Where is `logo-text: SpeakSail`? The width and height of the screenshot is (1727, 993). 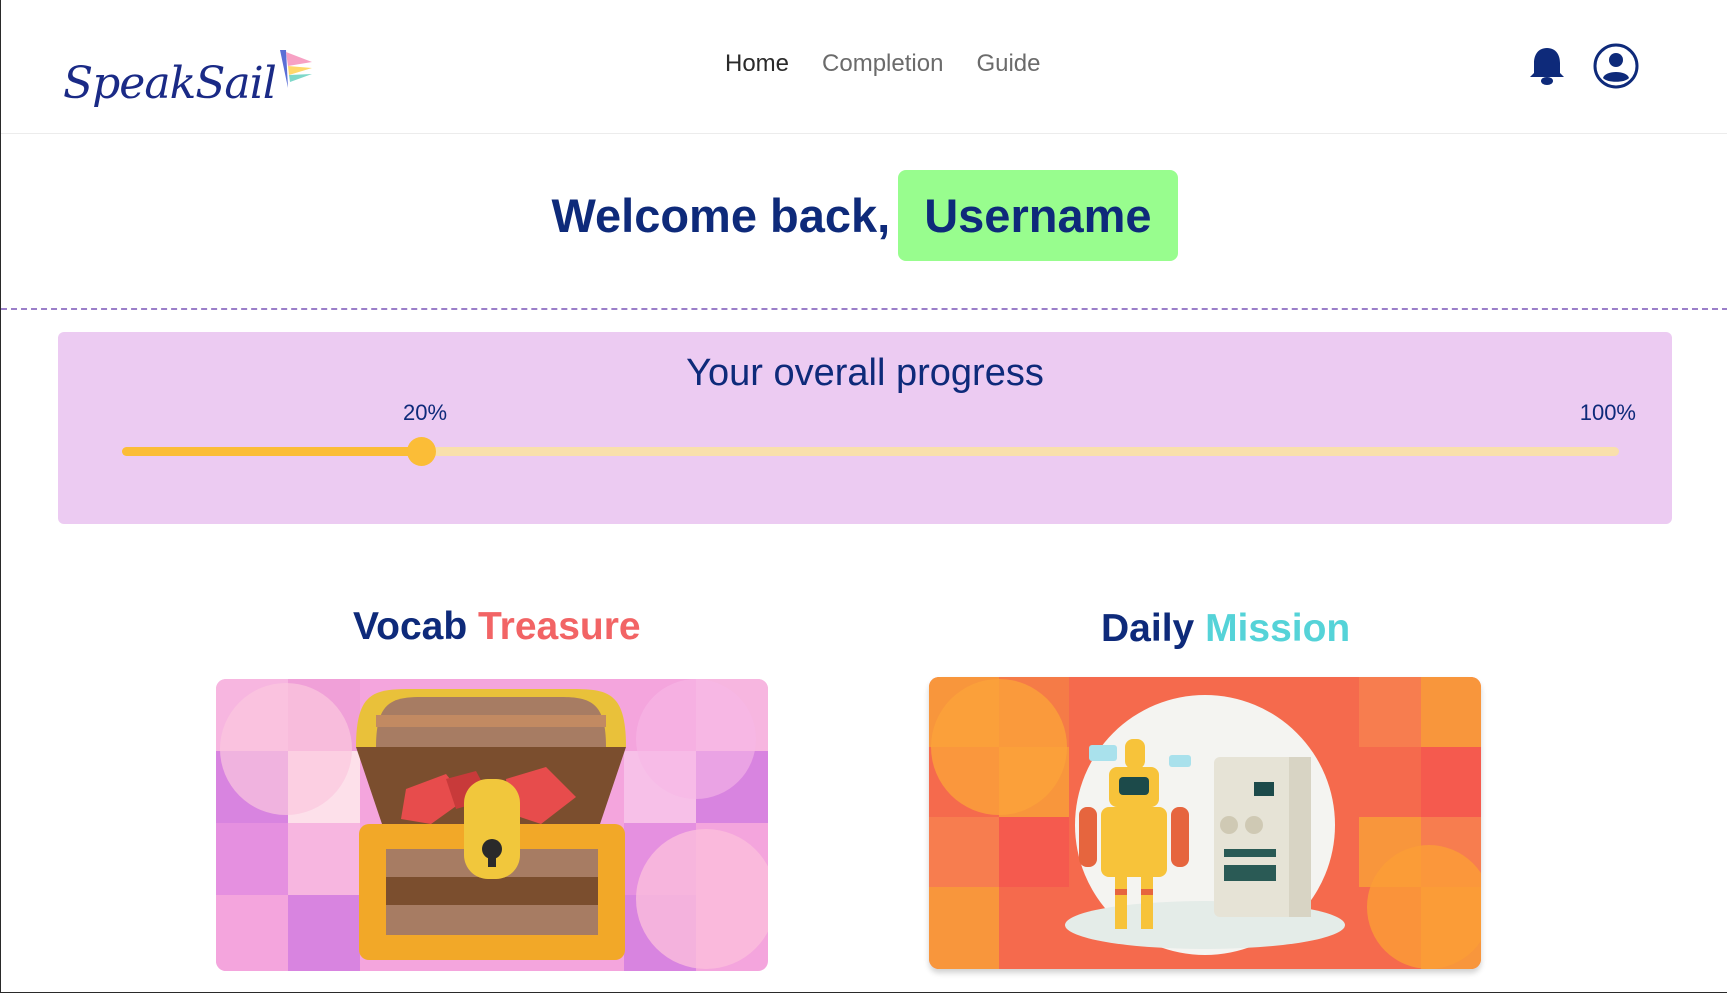
logo-text: SpeakSail is located at coordinates (170, 83).